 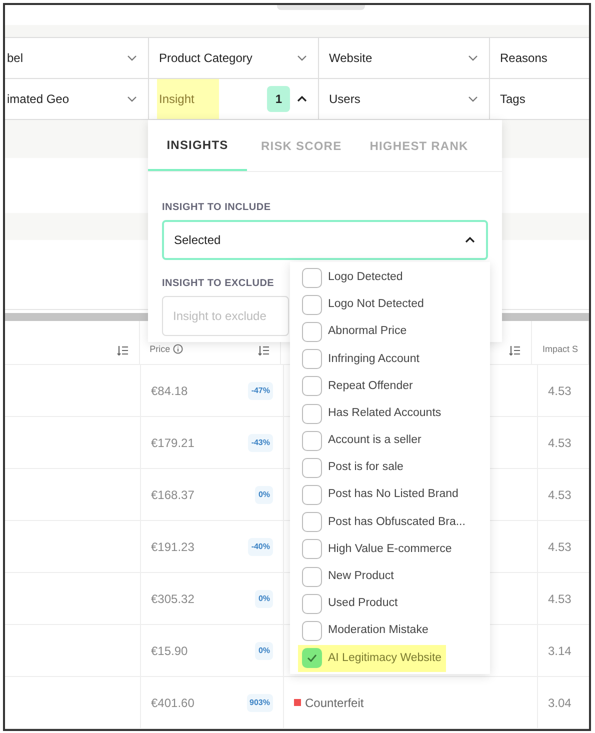 I want to click on checkbox-option: New Product, so click(x=350, y=576).